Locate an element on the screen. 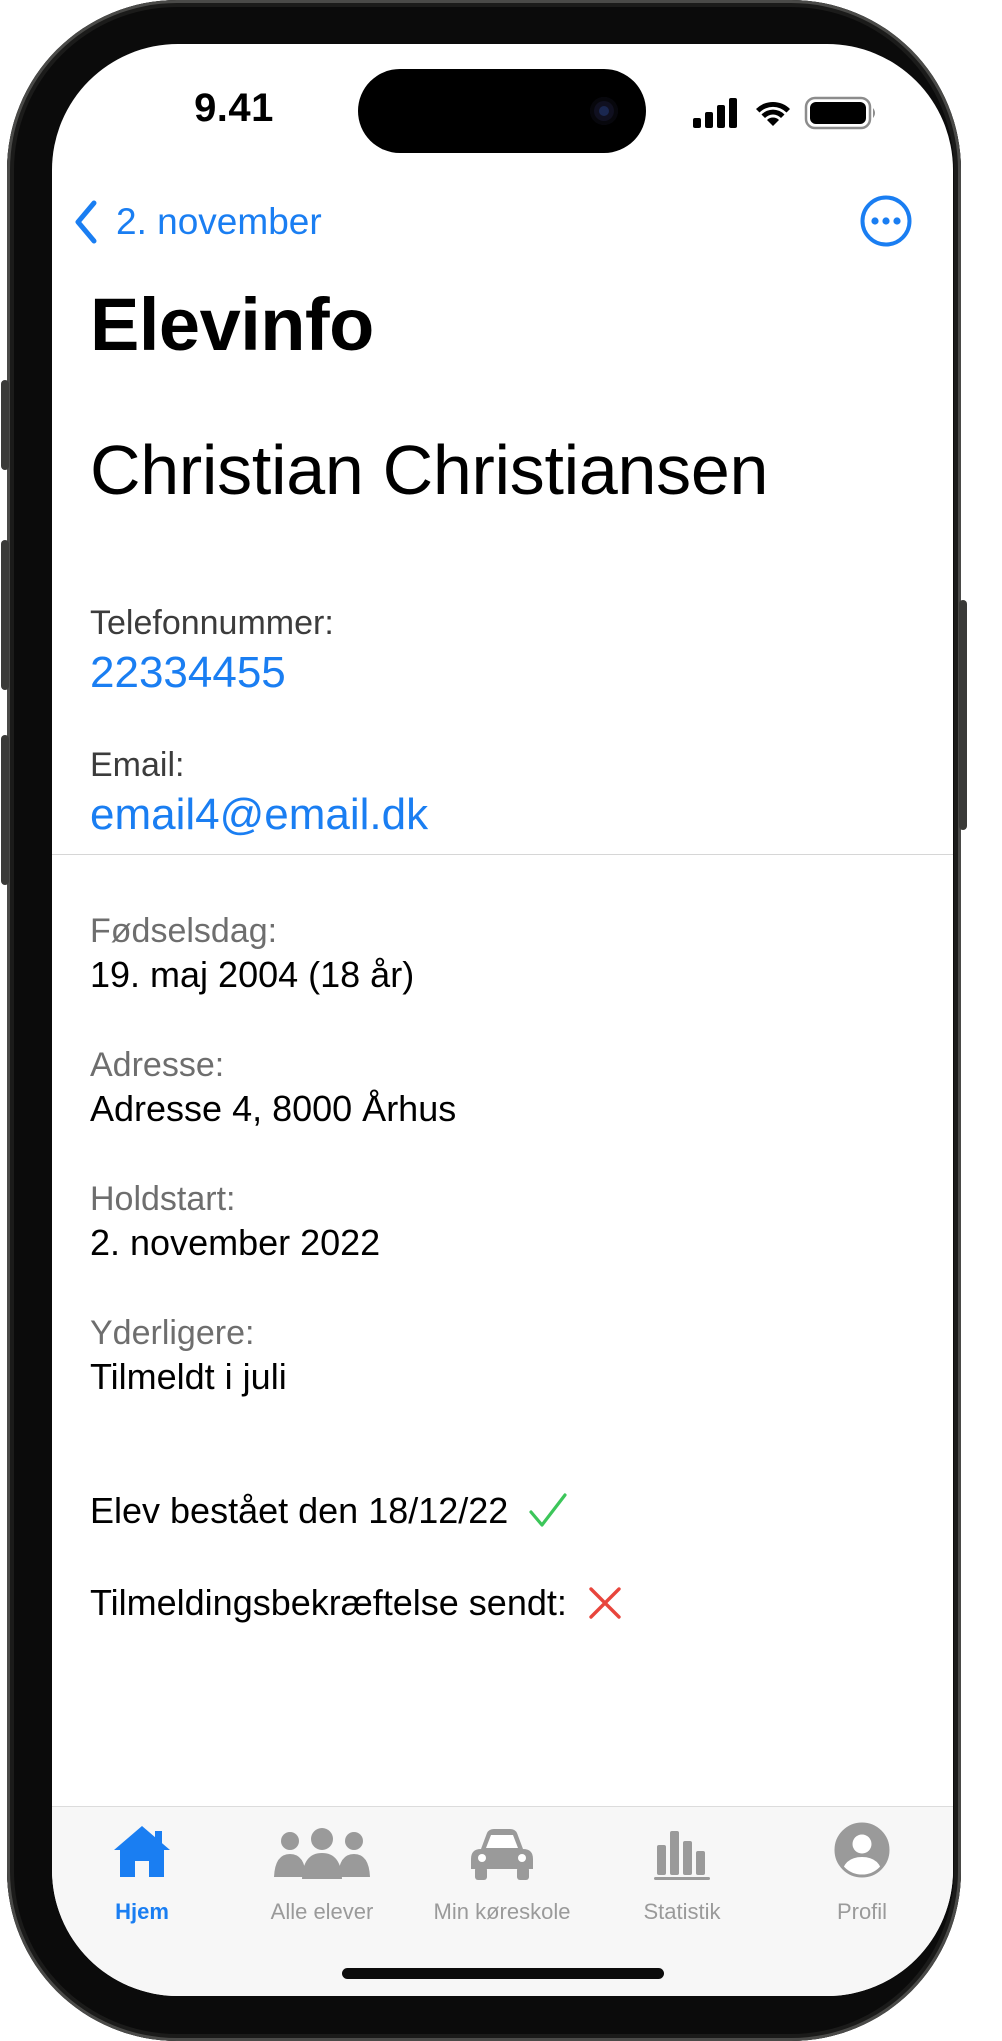 The height and width of the screenshot is (2041, 1002). tab-all-students: Alle elever is located at coordinates (322, 1882).